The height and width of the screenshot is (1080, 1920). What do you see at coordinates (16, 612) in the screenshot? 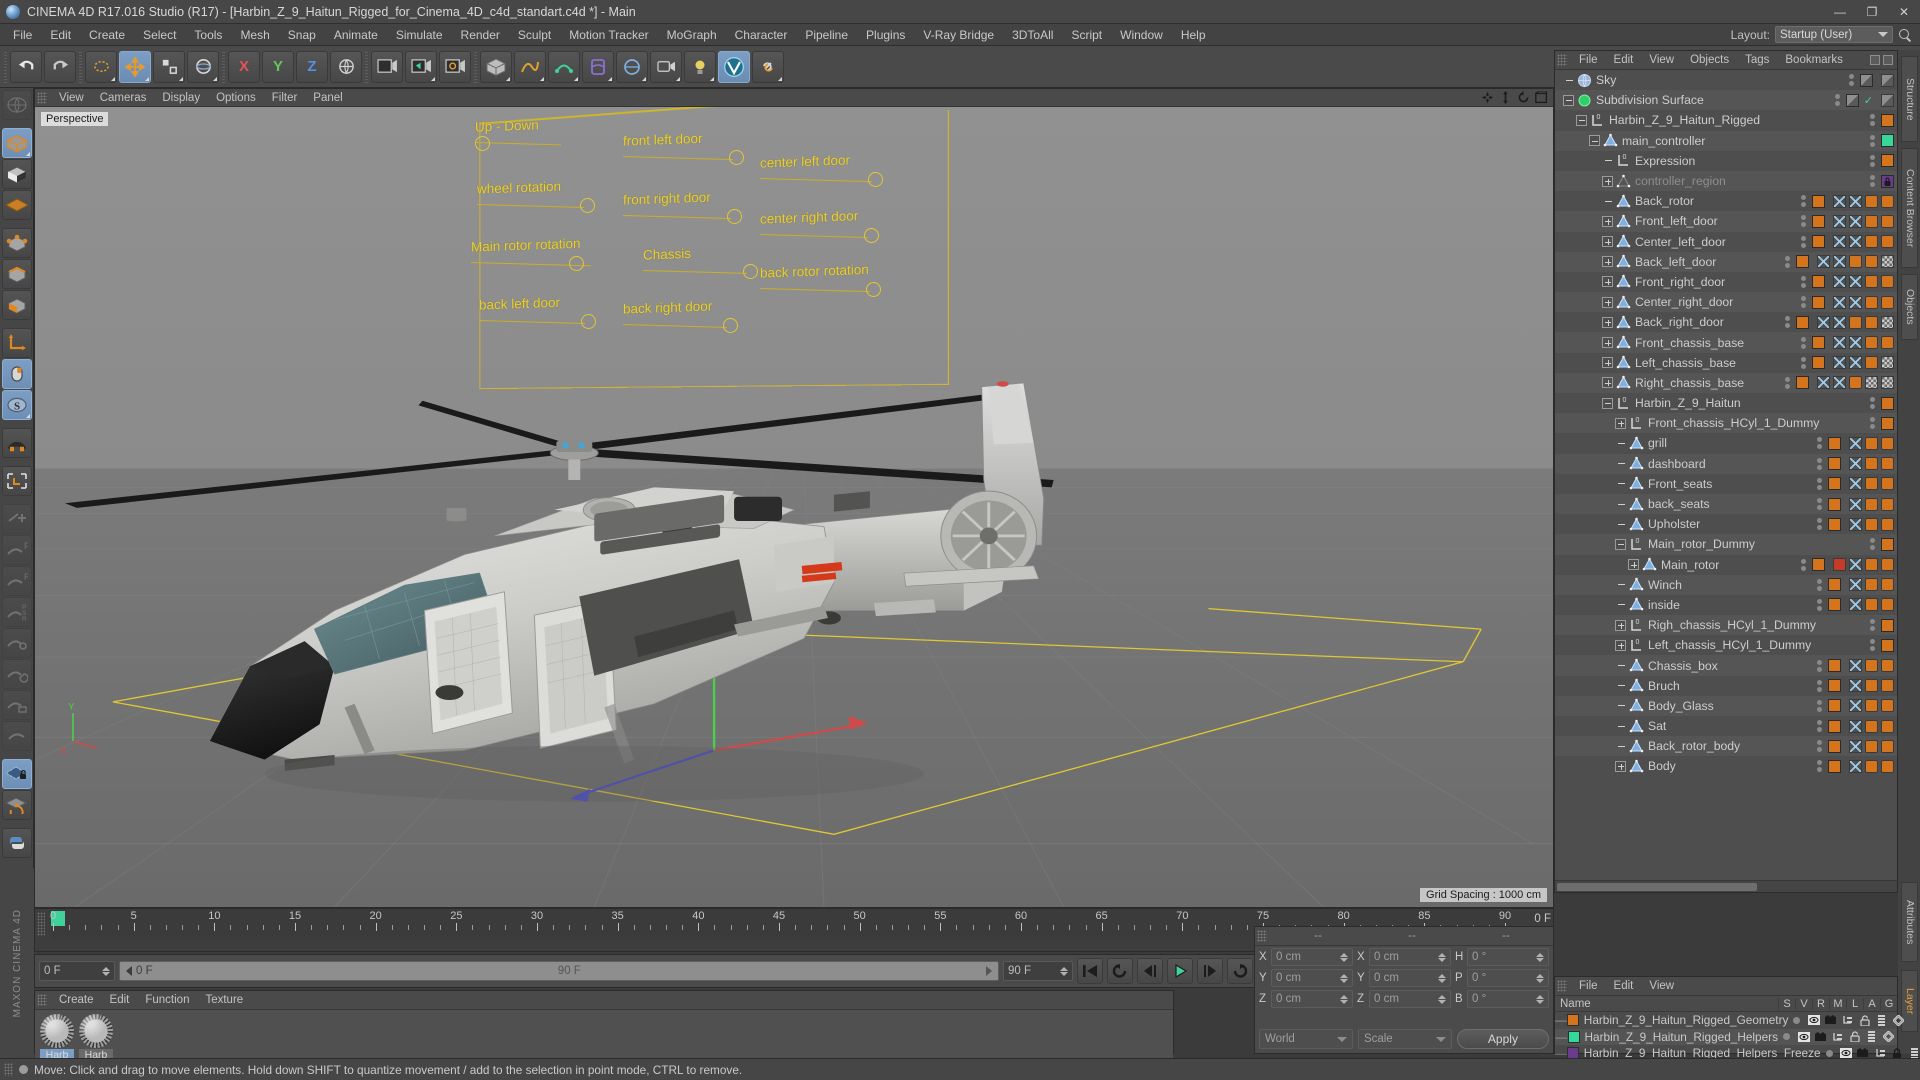
I see `psr-tool-icon: PSR` at bounding box center [16, 612].